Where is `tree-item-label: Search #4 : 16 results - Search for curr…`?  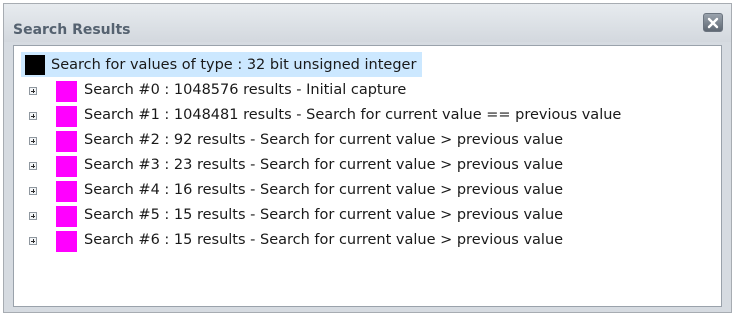
tree-item-label: Search #4 : 16 results - Search for curr… is located at coordinates (324, 190).